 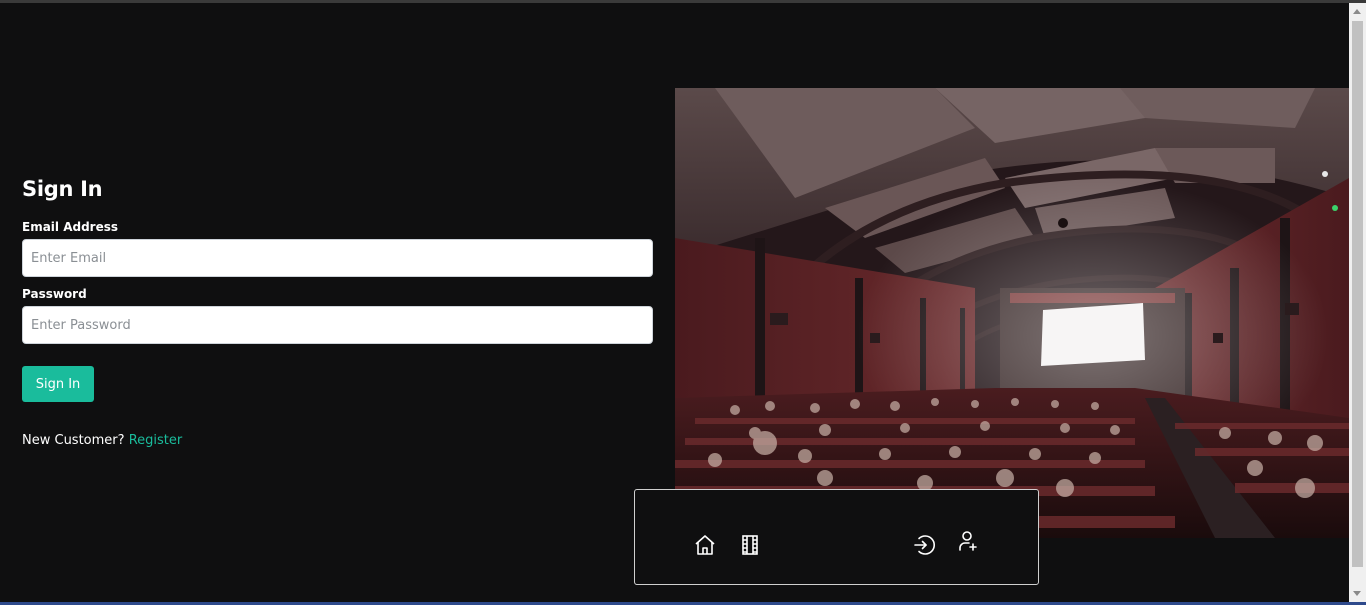 I want to click on film-icon, so click(x=750, y=545).